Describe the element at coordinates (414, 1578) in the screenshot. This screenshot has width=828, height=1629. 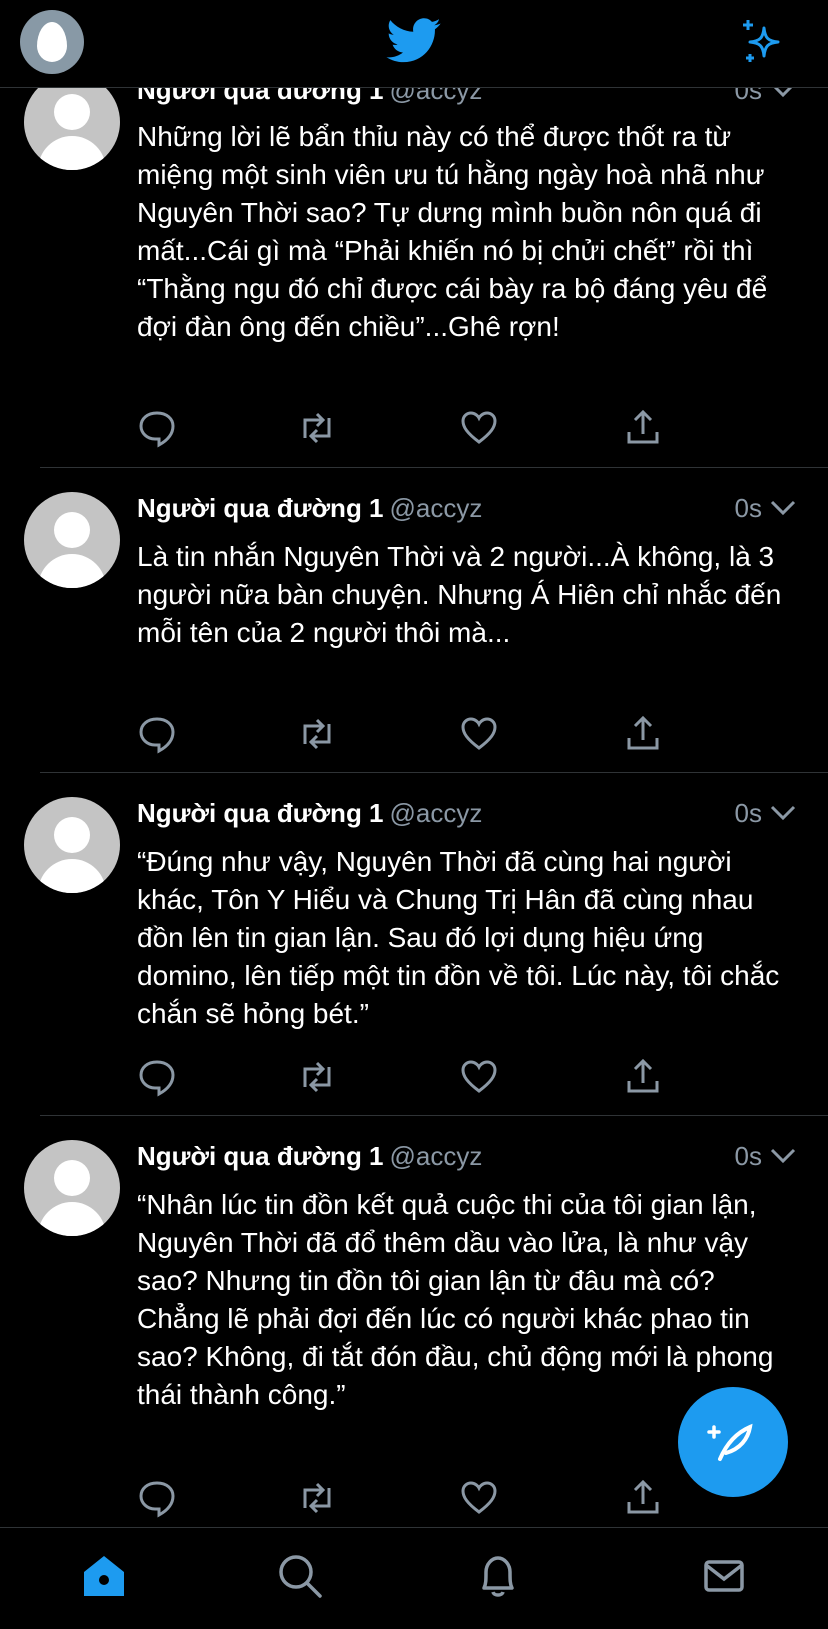
I see `bottom-navigation` at that location.